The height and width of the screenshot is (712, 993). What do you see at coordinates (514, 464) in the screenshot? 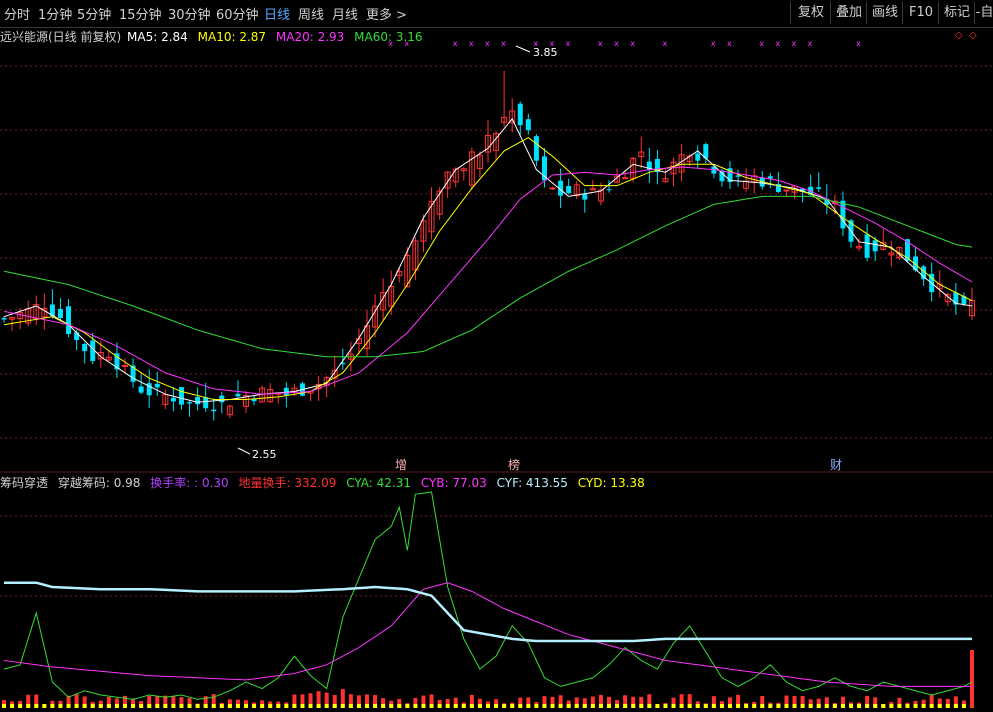
I see `event-mark-bang: 榜` at bounding box center [514, 464].